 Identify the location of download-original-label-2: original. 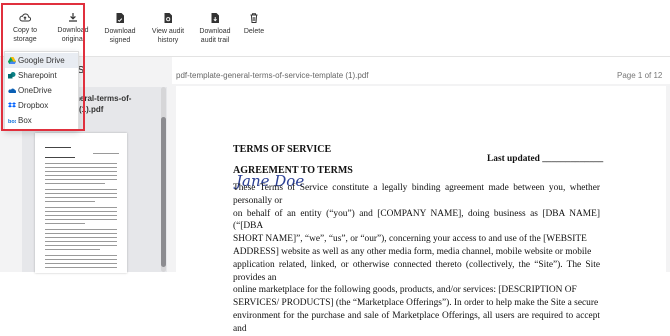
(73, 39).